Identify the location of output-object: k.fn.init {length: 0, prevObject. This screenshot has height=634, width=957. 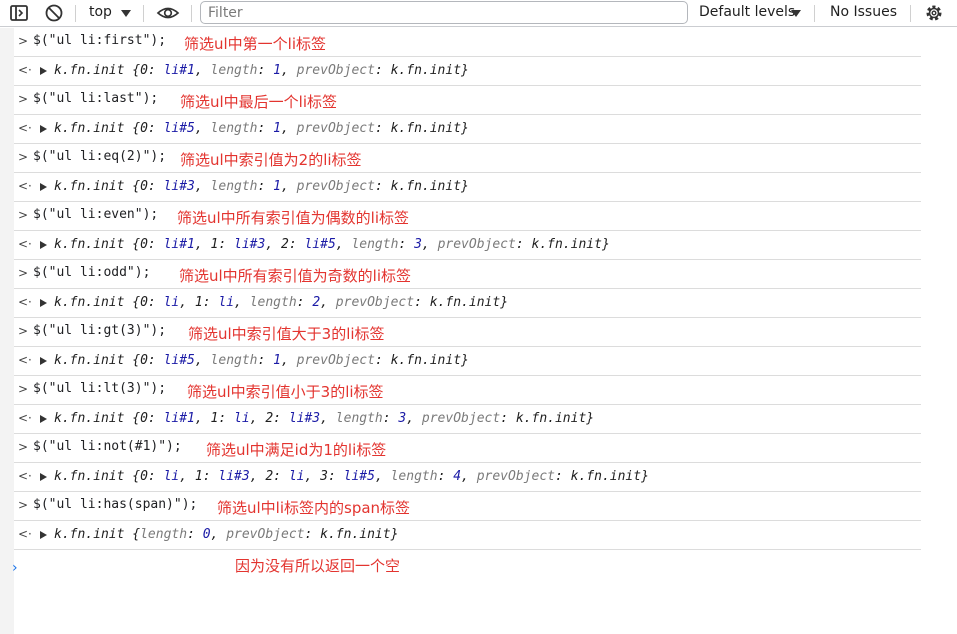
(226, 534).